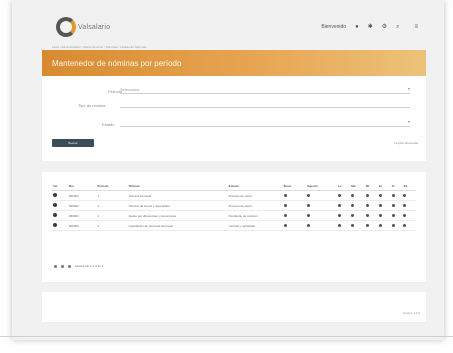 This screenshot has height=353, width=453. I want to click on cell-nomina: Nómina mensual, so click(177, 195).